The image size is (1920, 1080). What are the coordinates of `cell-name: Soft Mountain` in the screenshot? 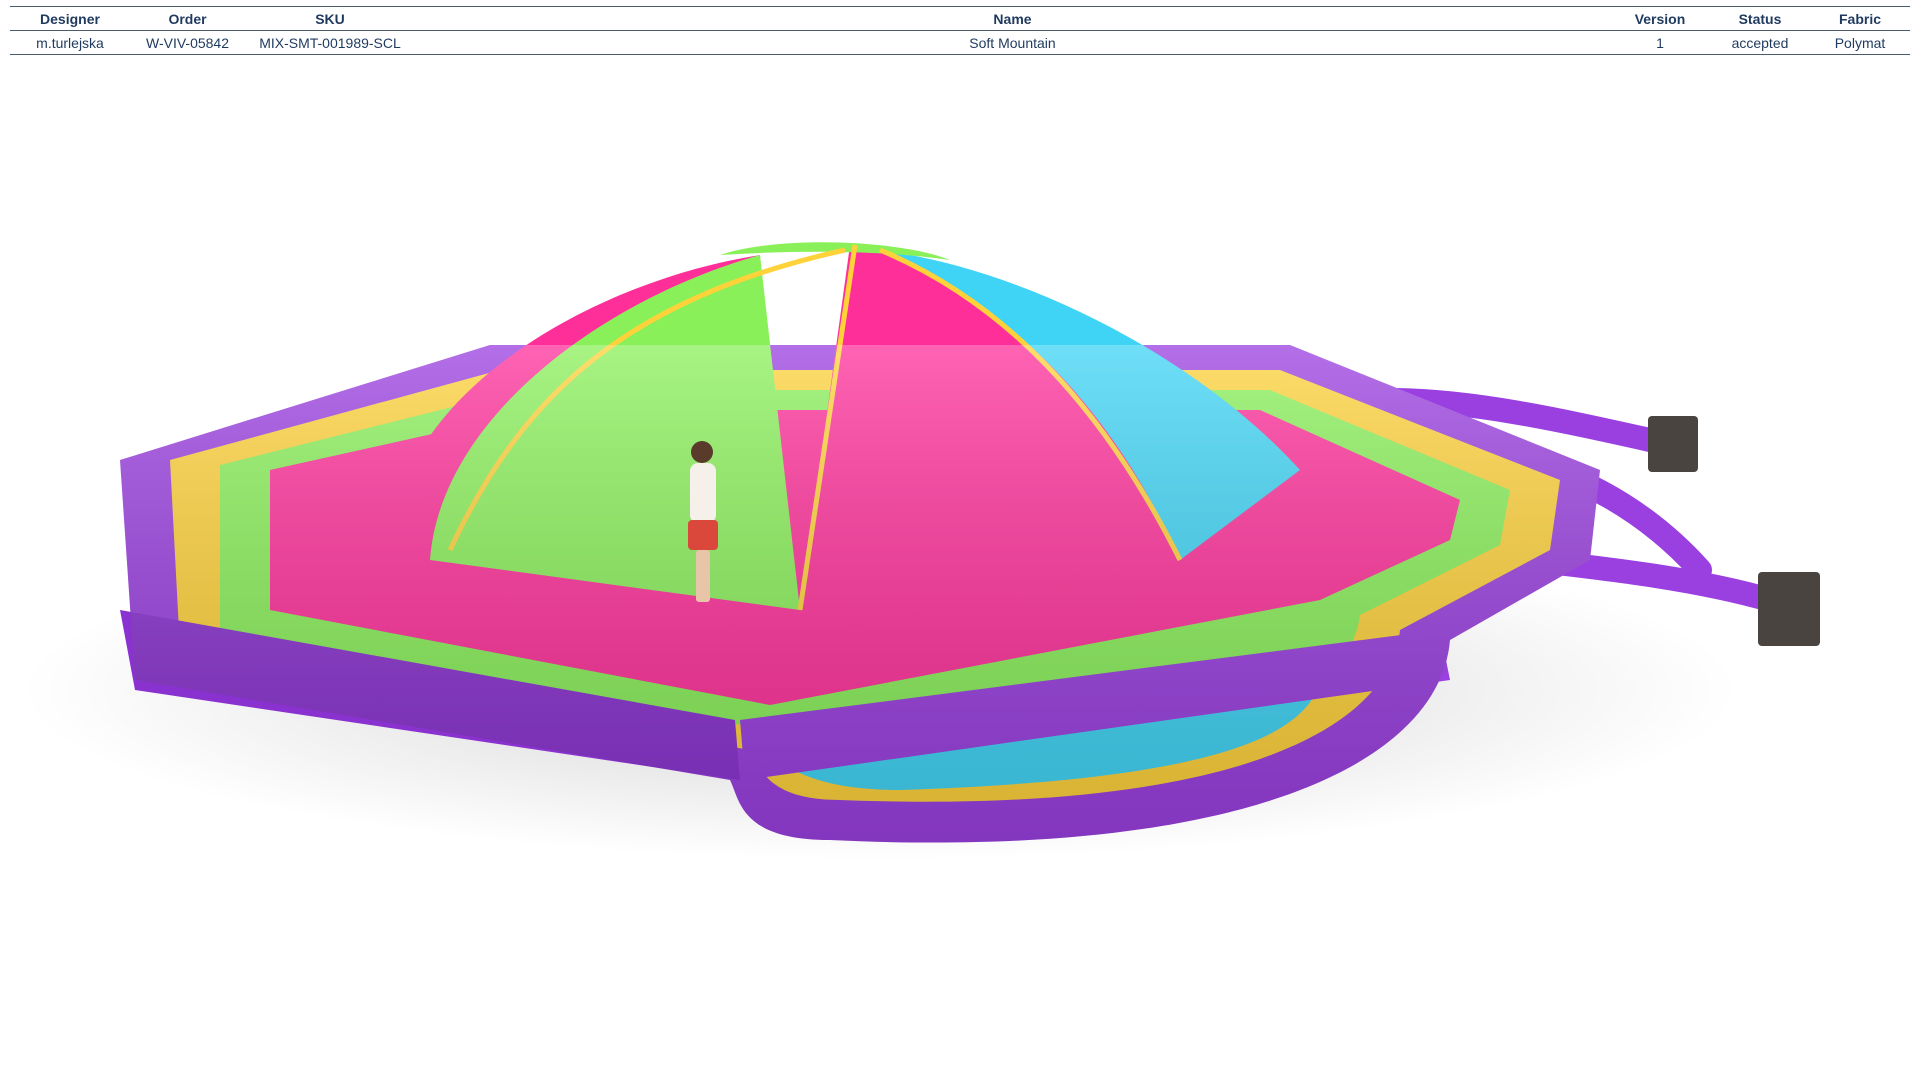 It's located at (1012, 42).